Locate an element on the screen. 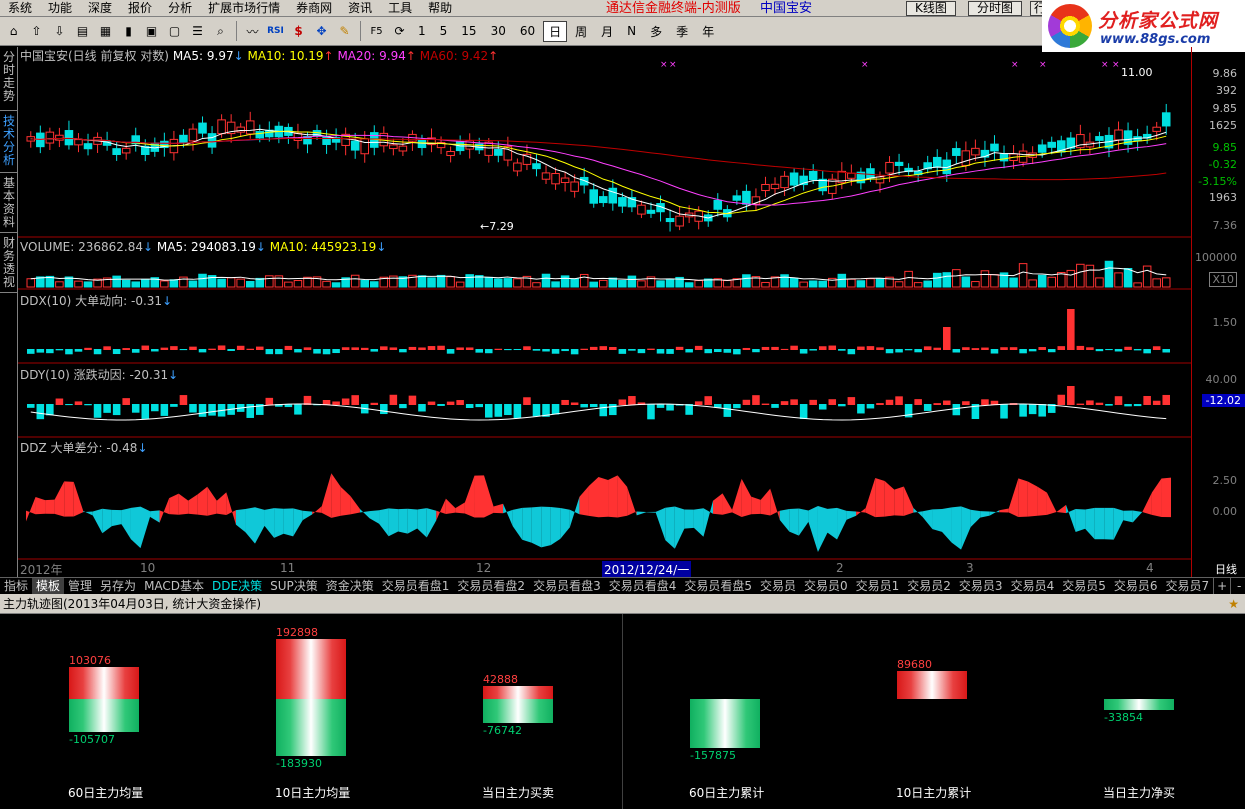 The height and width of the screenshot is (809, 1245). bottom-tab: 交易员看盘2 is located at coordinates (491, 586).